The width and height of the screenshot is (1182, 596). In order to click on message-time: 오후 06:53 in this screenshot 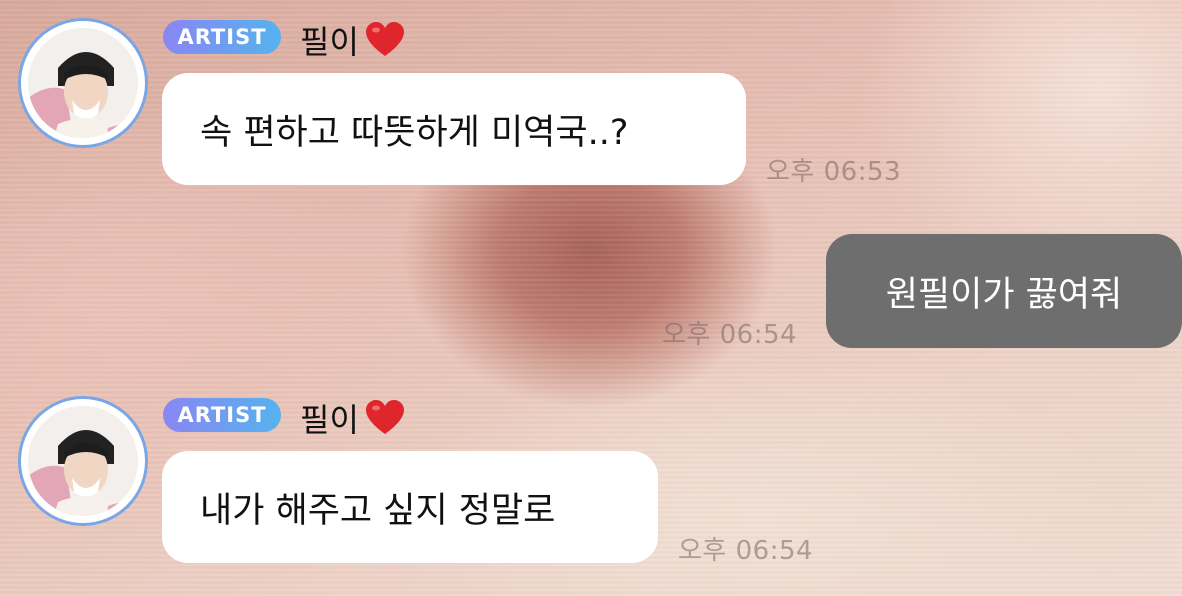, I will do `click(834, 172)`.